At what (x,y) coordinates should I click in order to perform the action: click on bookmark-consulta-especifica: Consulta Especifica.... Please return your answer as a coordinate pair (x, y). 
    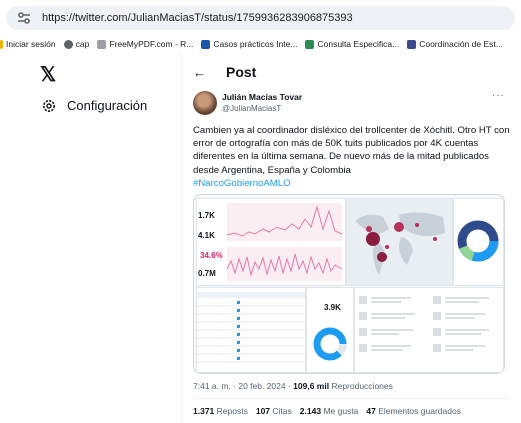
    Looking at the image, I should click on (352, 44).